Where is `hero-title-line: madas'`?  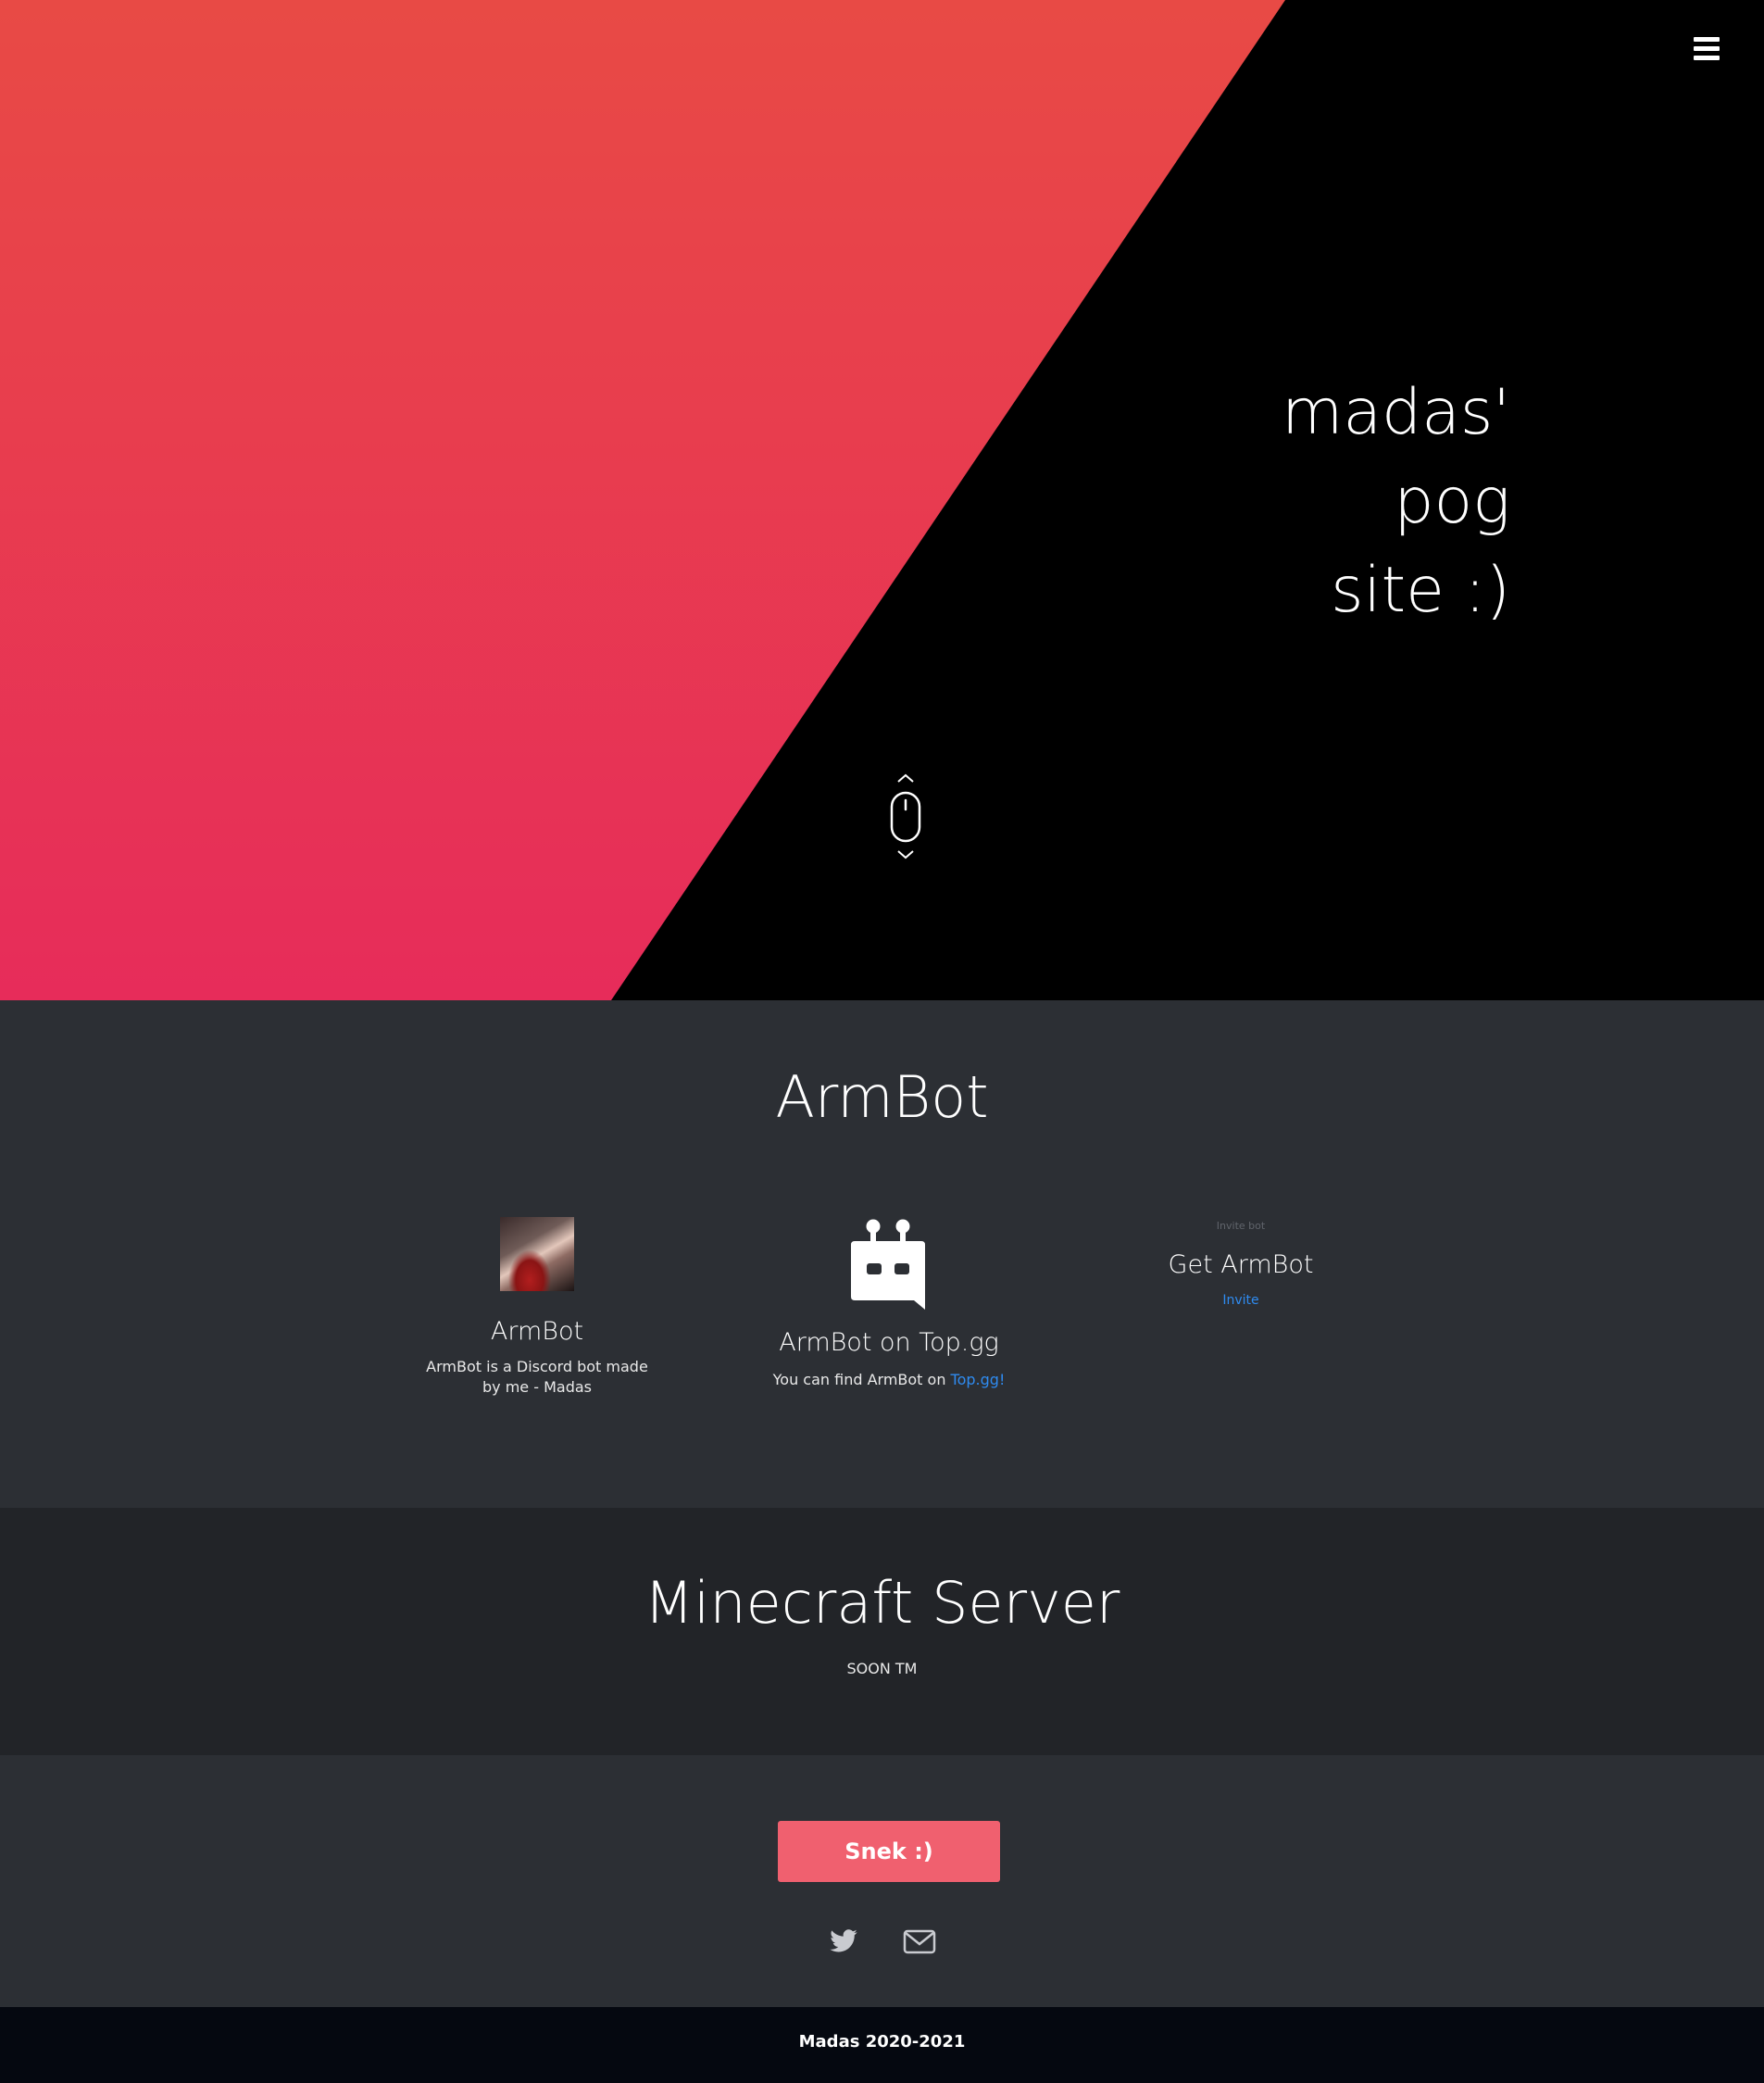 hero-title-line: madas' is located at coordinates (1396, 412).